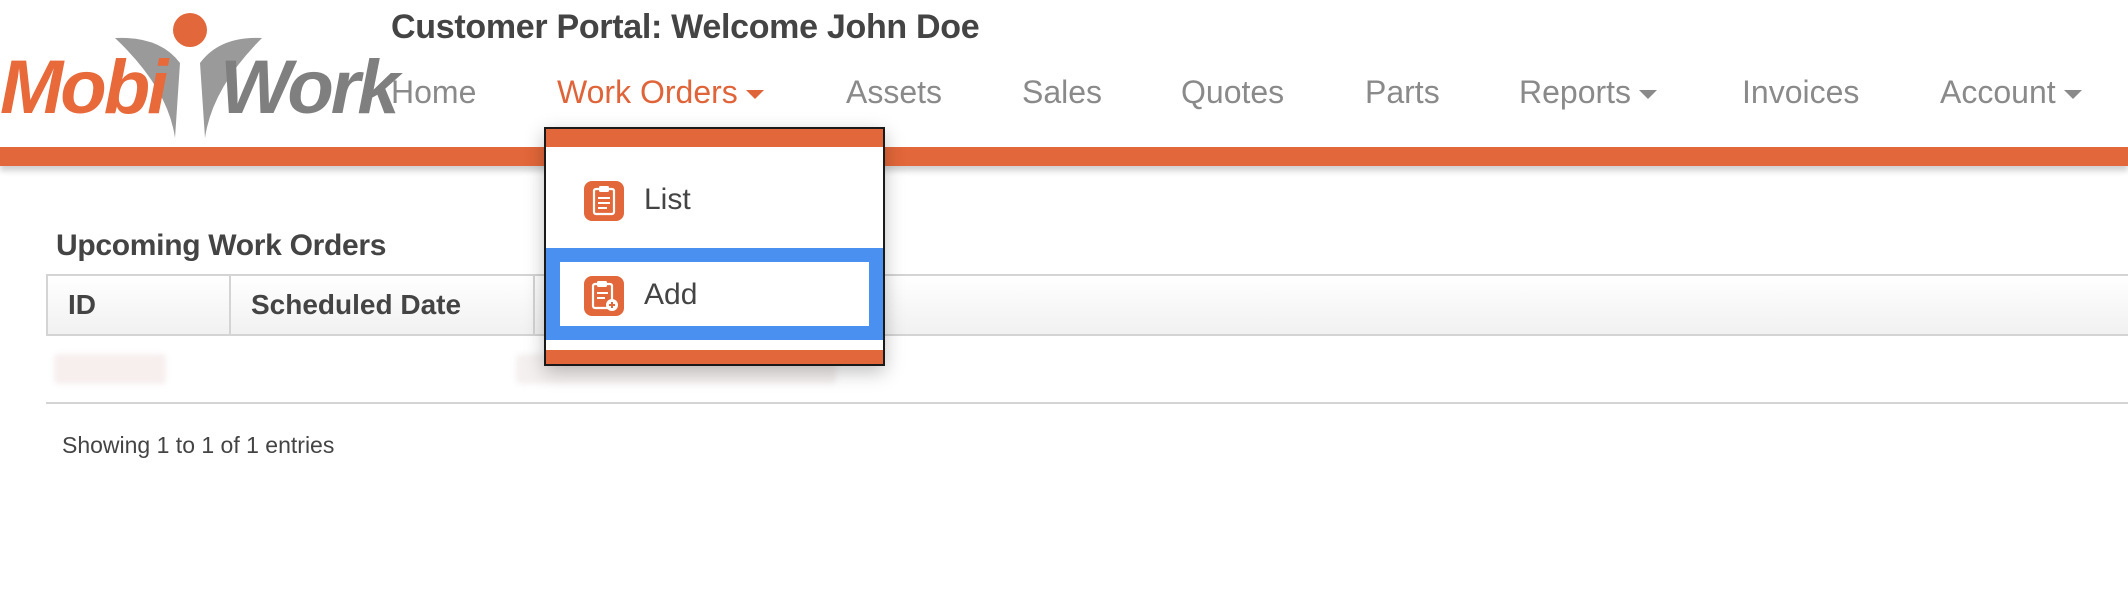 The image size is (2128, 592). What do you see at coordinates (383, 305) in the screenshot?
I see `column-header-scheduled-date: Scheduled Date` at bounding box center [383, 305].